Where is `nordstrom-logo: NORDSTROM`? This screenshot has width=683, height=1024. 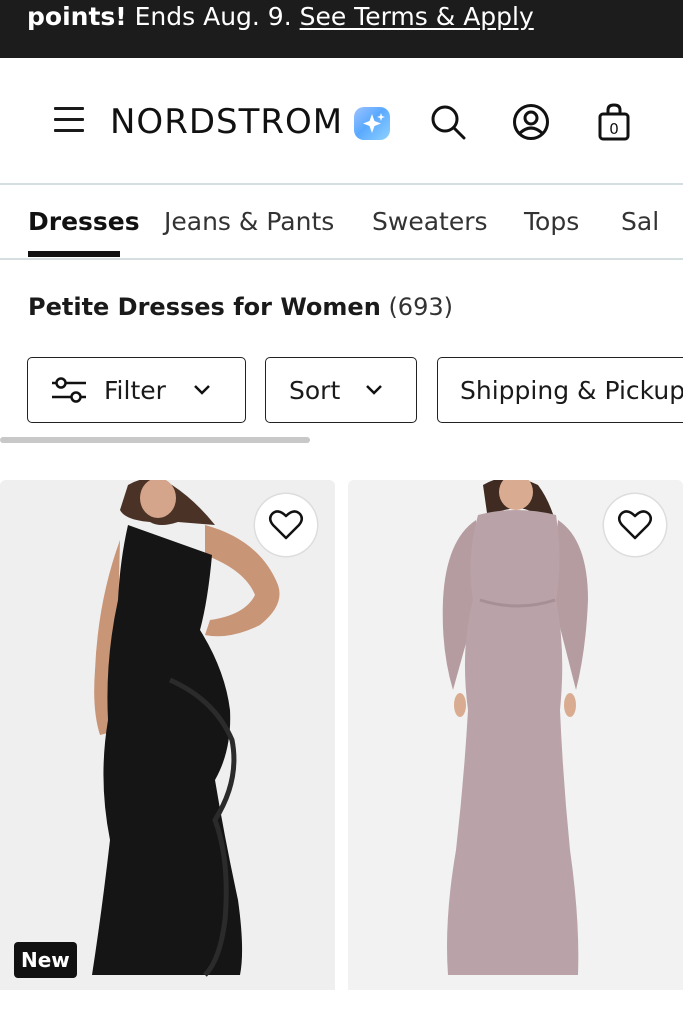
nordstrom-logo: NORDSTROM is located at coordinates (226, 122).